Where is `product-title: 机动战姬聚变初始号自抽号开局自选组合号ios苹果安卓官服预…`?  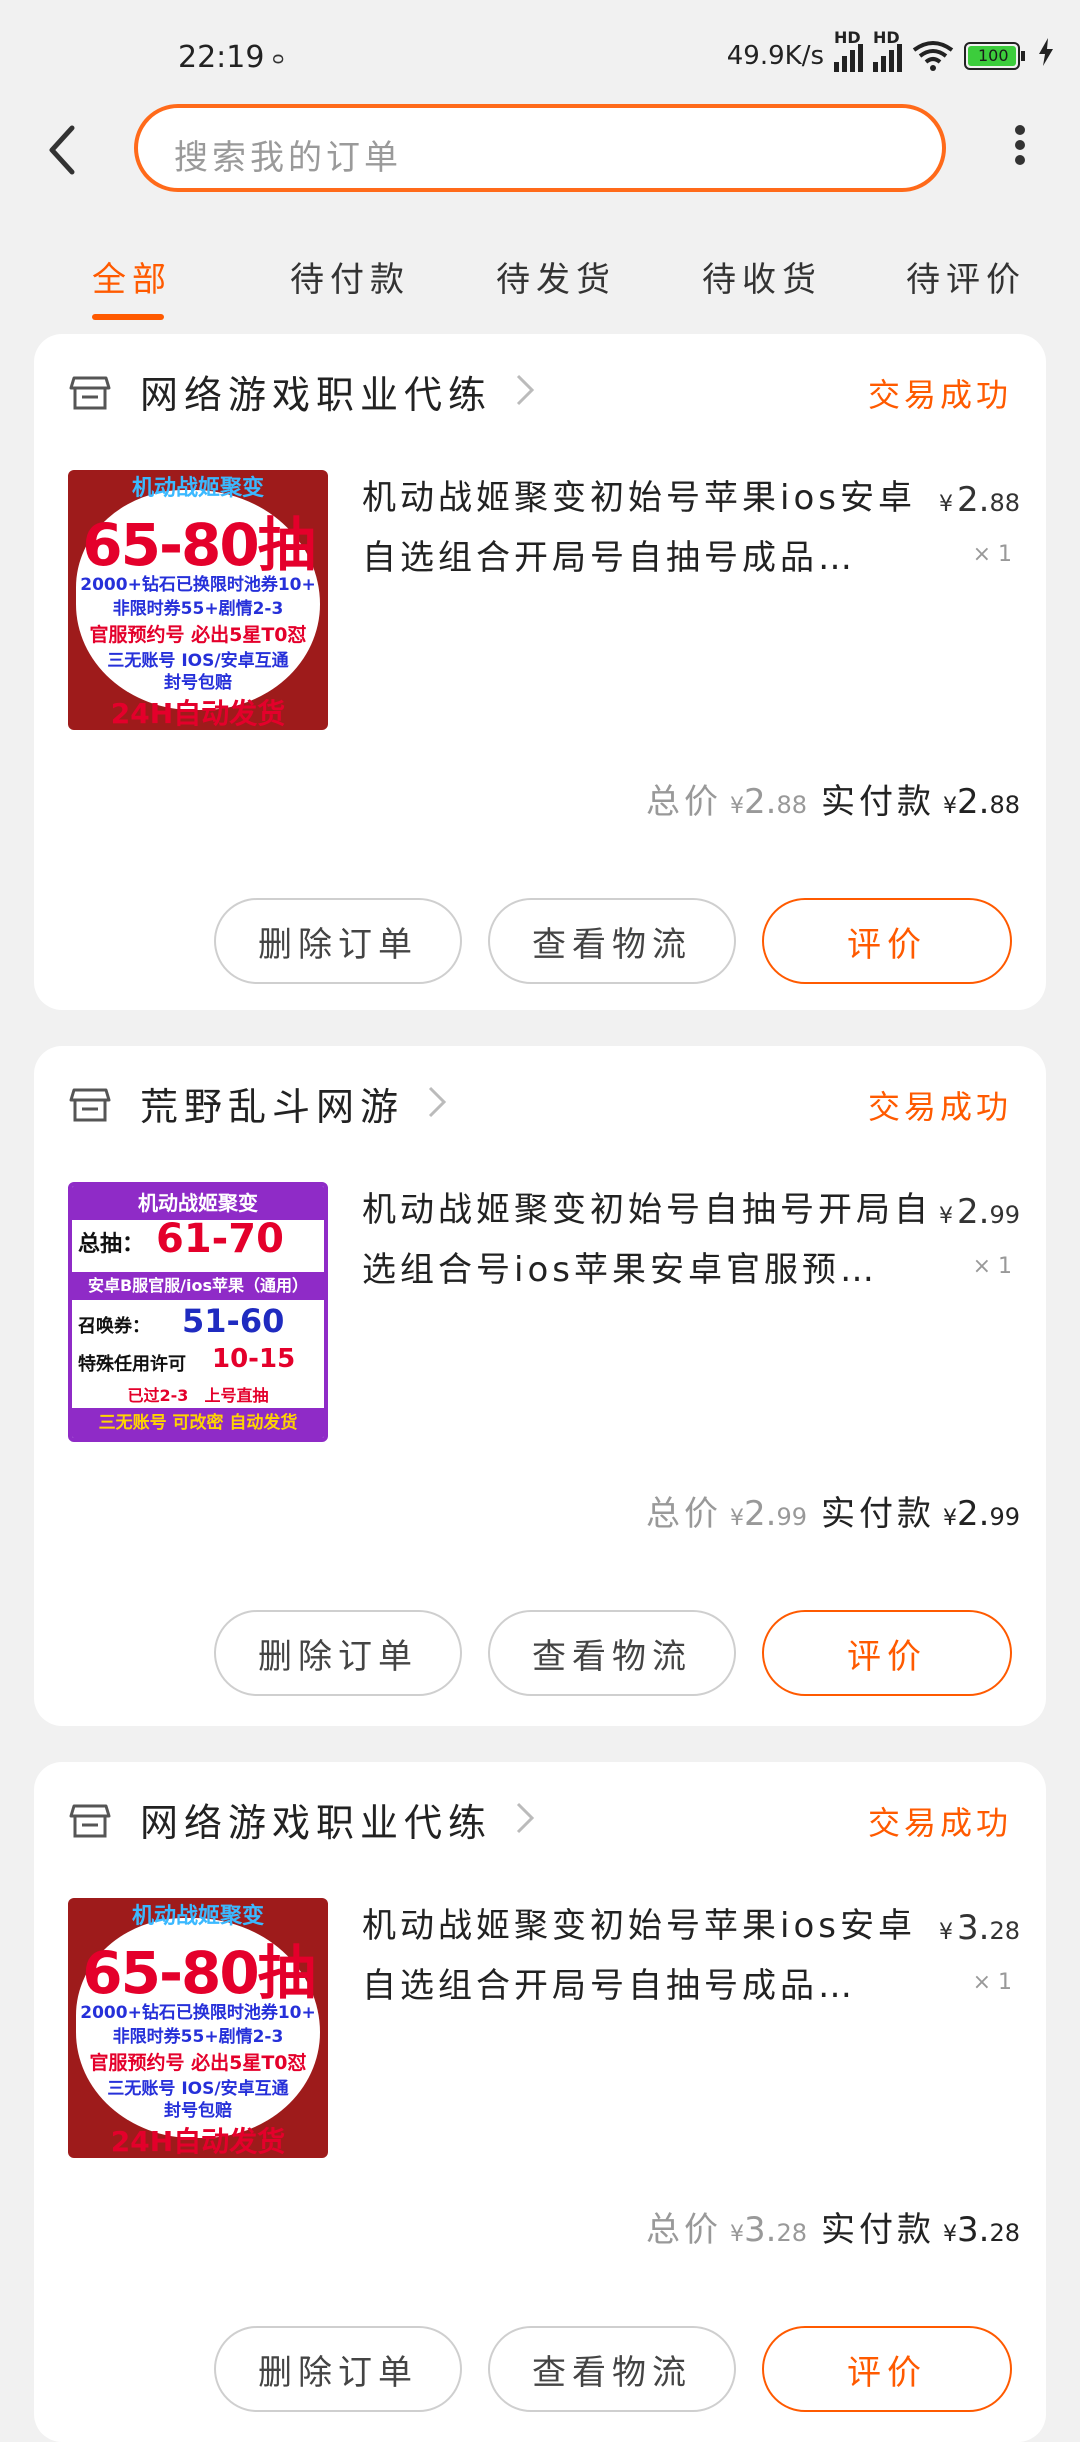
product-title: 机动战姬聚变初始号自抽号开局自选组合号ios苹果安卓官服预… is located at coordinates (647, 1240).